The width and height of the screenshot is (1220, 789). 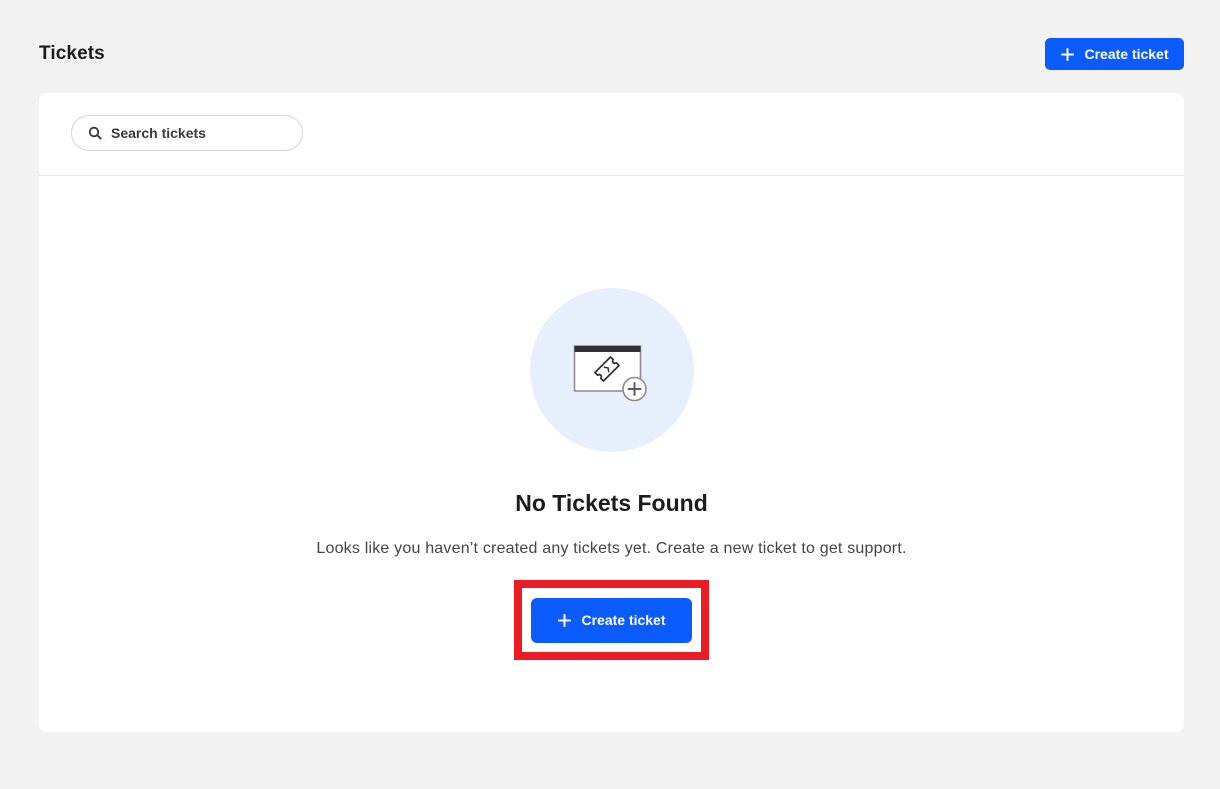 I want to click on create-ticket-highlight: Create ticket, so click(x=611, y=620).